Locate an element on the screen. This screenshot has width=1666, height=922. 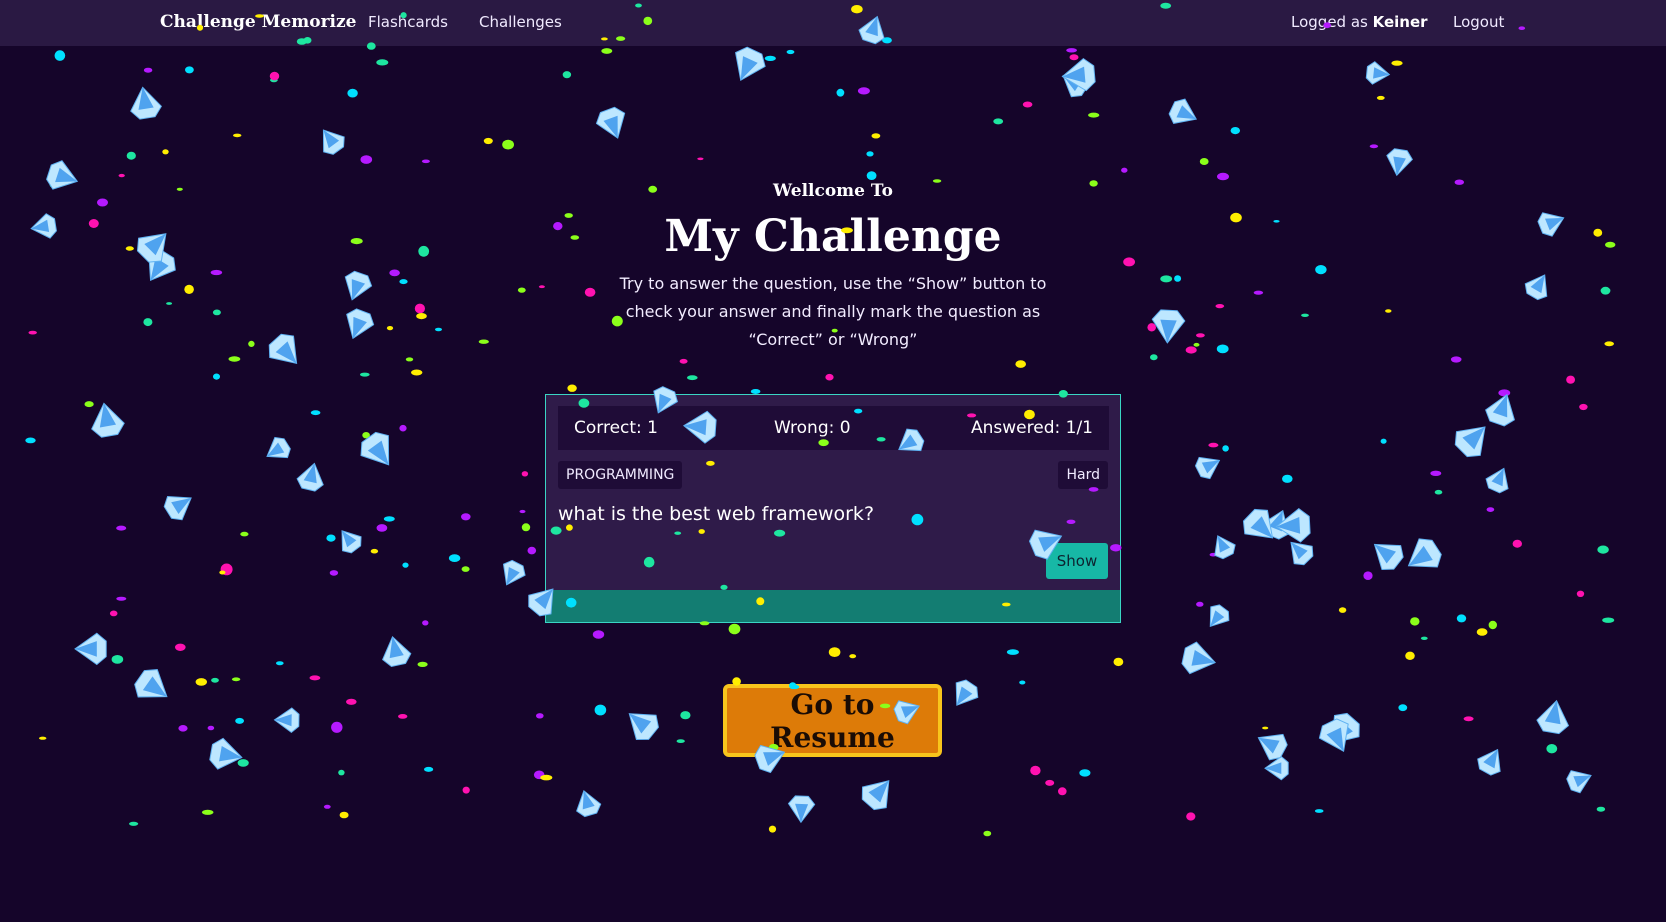
nav-link-flashcards: Flashcards is located at coordinates (408, 22).